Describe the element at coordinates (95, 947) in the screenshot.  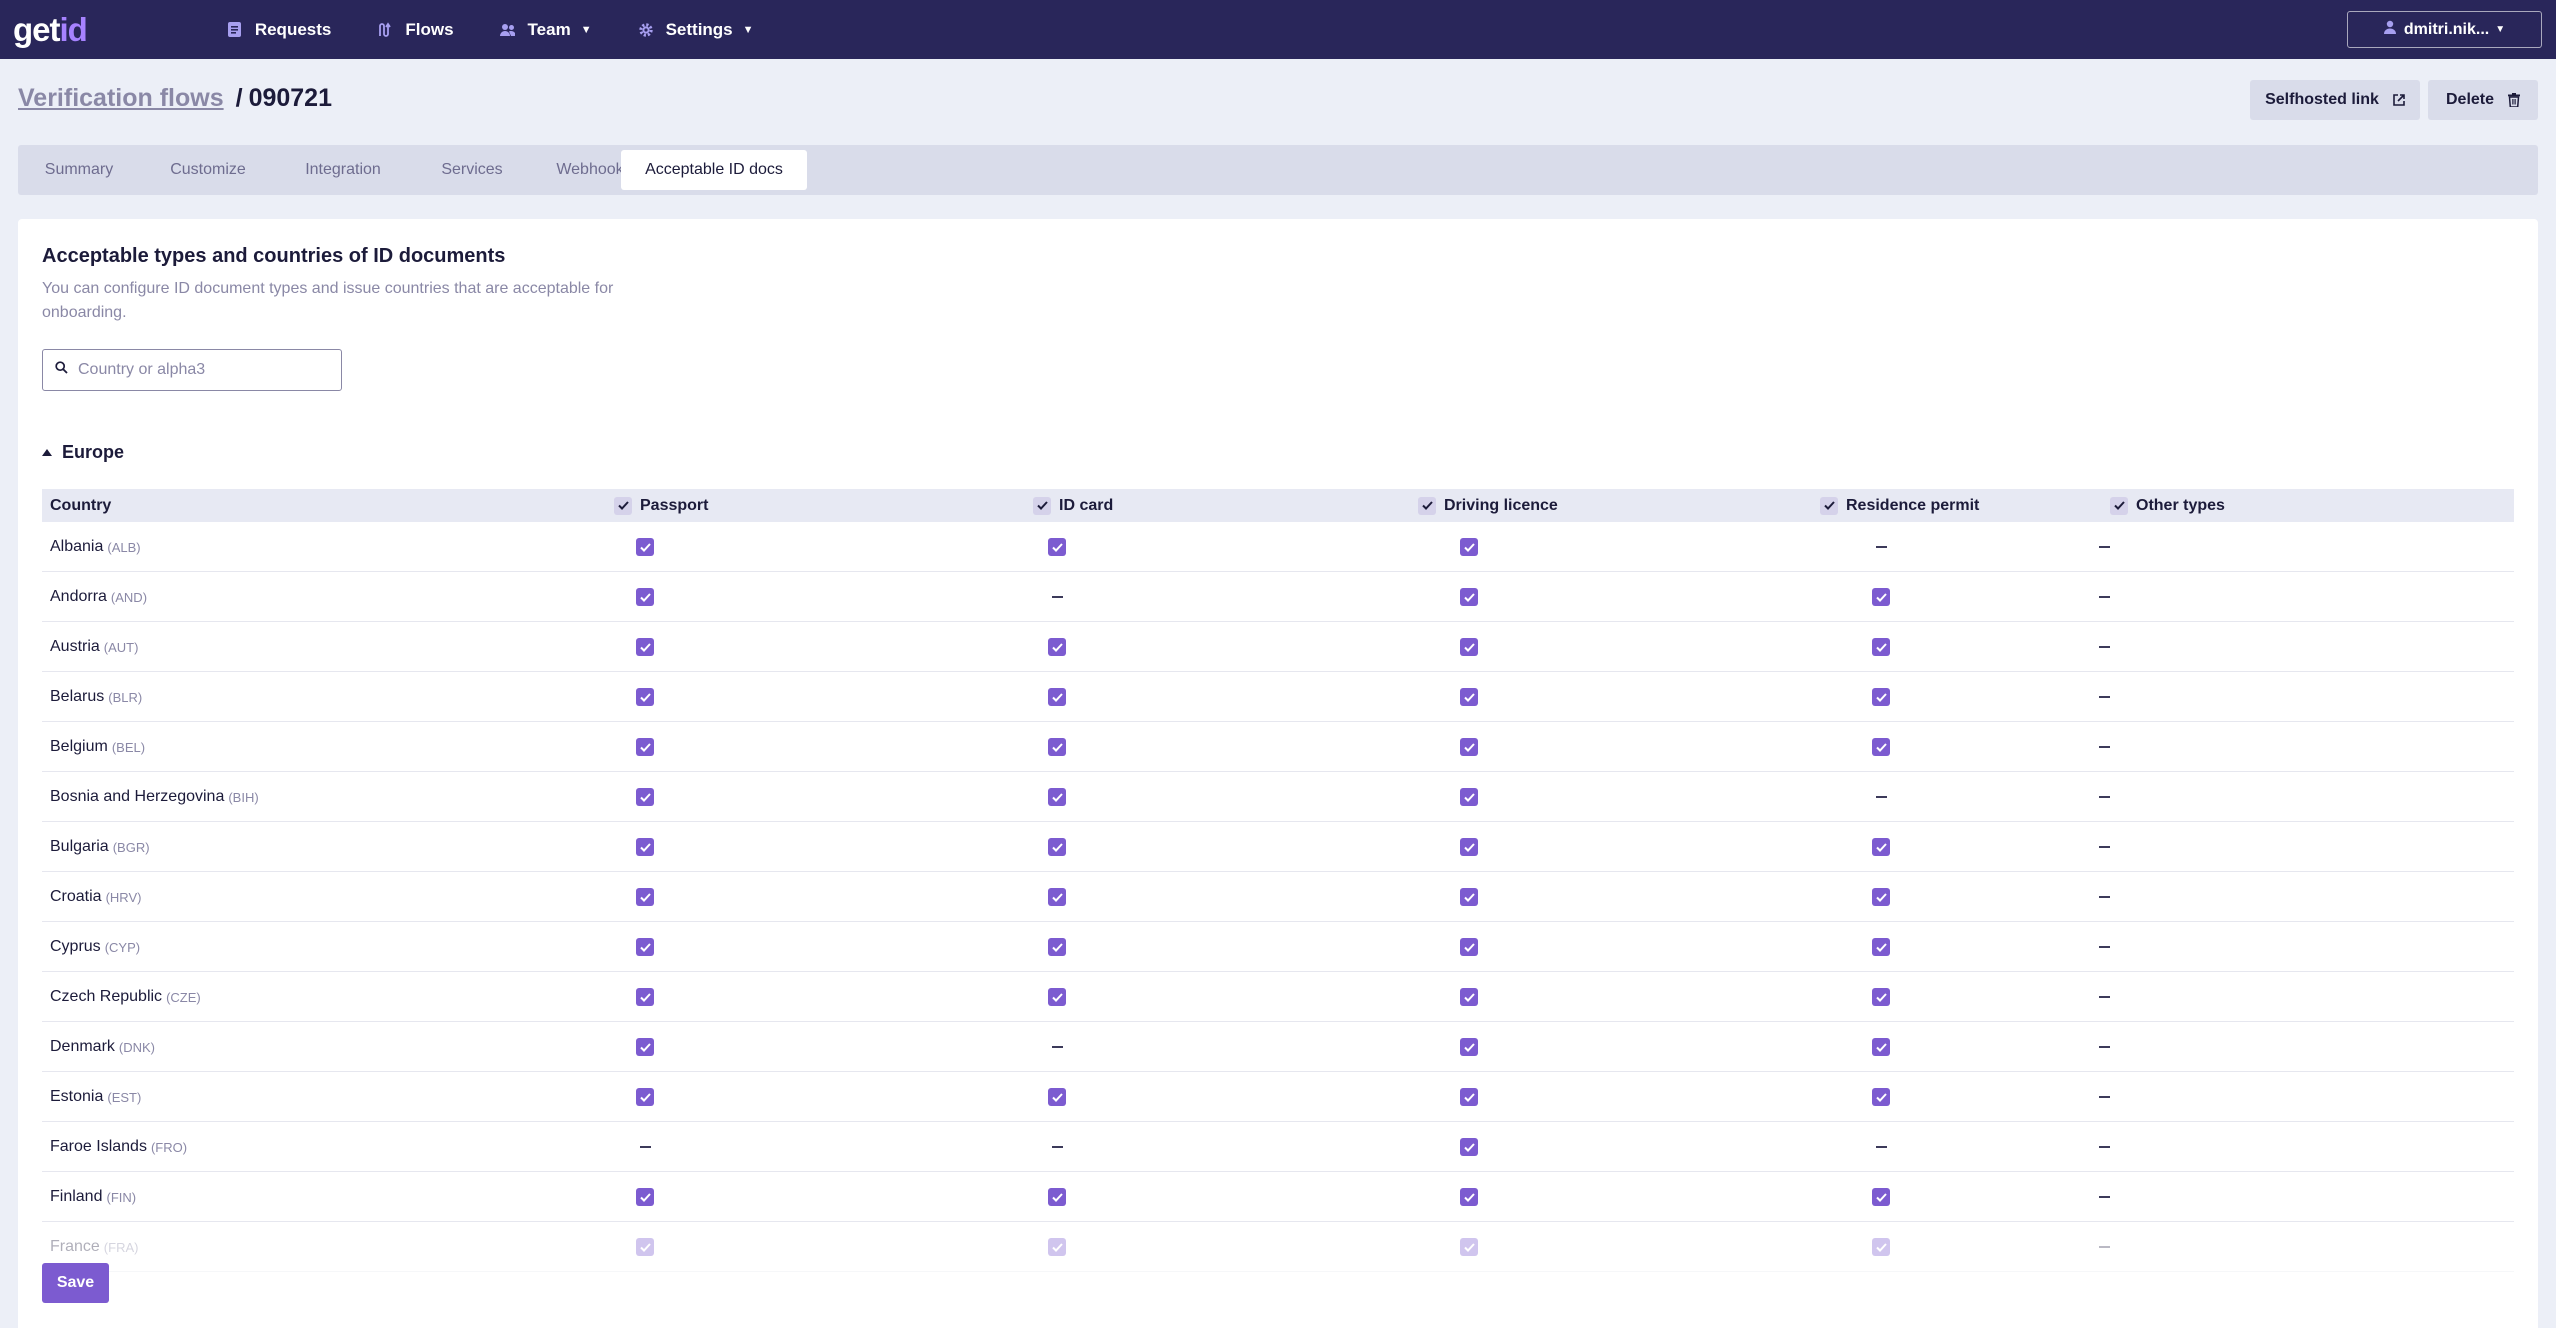
I see `country-cell: Cyprus (CYP)` at that location.